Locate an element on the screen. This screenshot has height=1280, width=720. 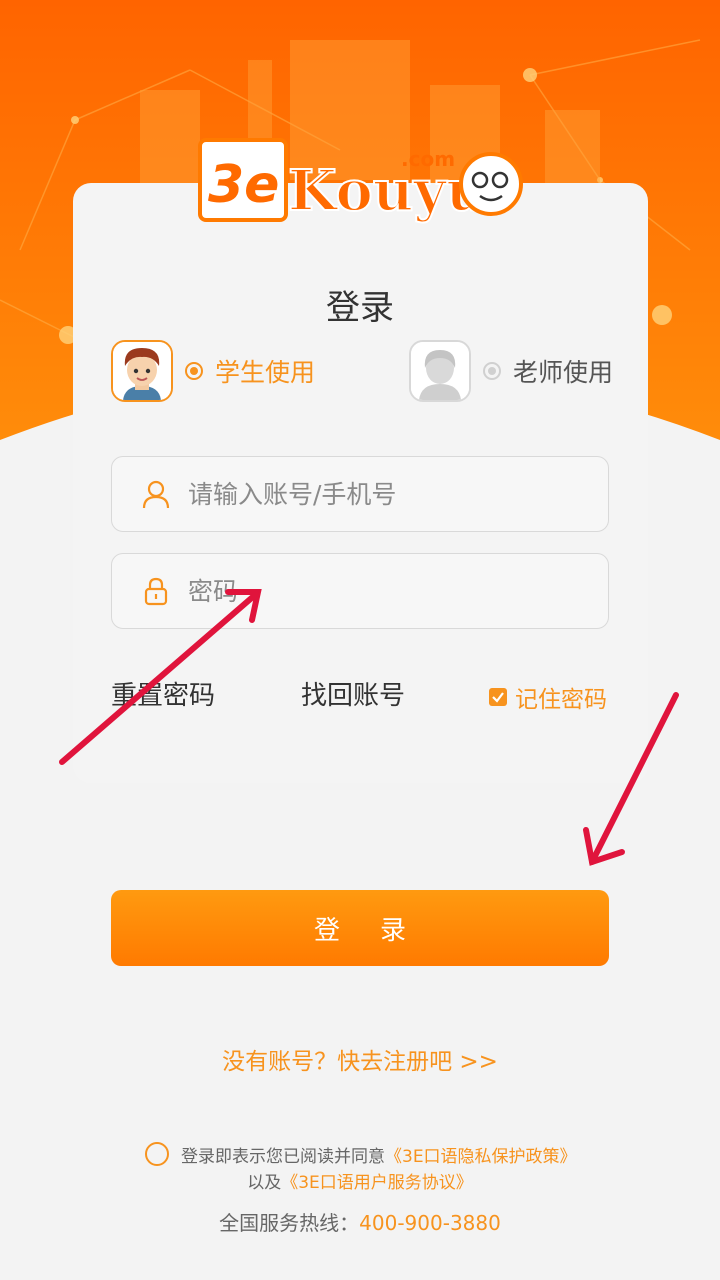
service-hotline: 全国服务热线：400-900-3880 is located at coordinates (360, 1221).